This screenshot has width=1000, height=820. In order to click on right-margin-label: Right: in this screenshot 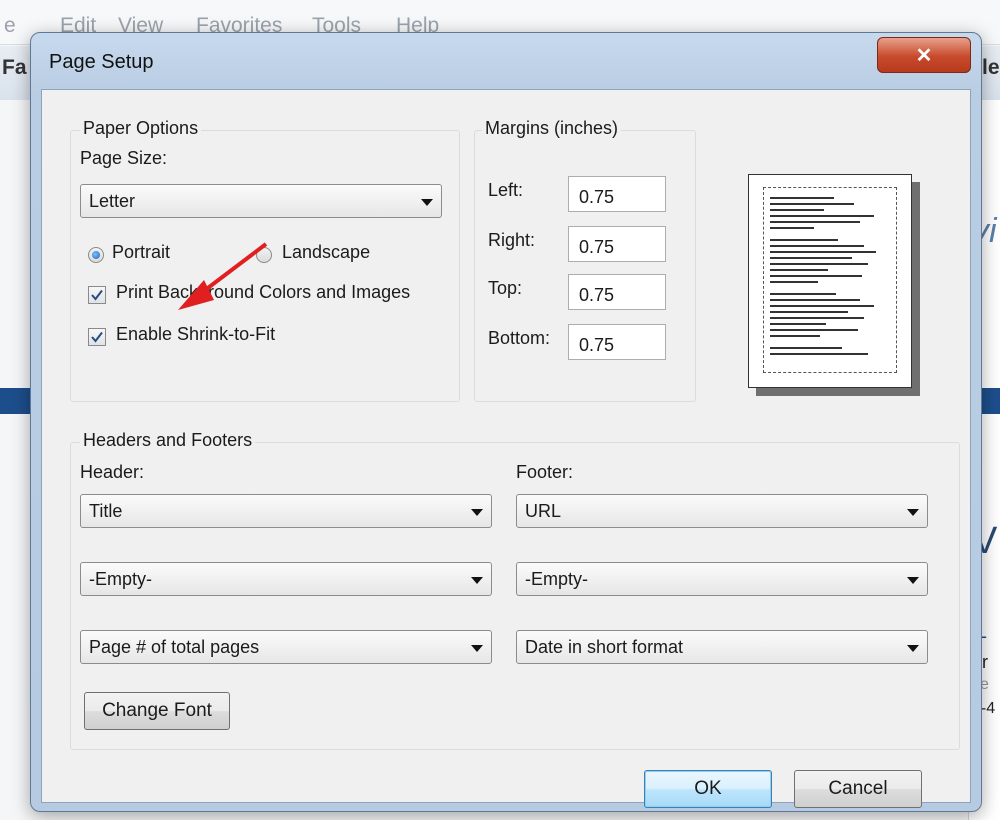, I will do `click(512, 240)`.